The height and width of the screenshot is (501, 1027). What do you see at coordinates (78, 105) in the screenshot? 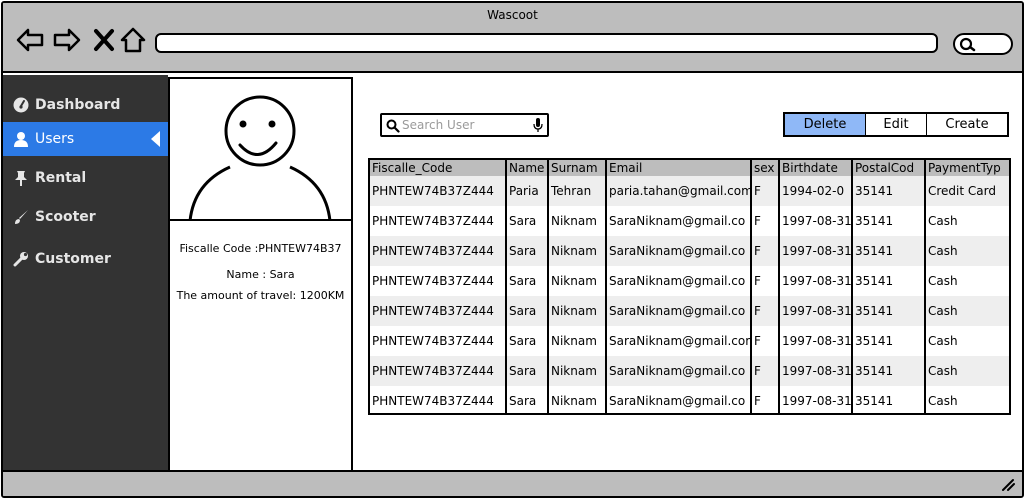
I see `sidebar-item-label: Dashboard` at bounding box center [78, 105].